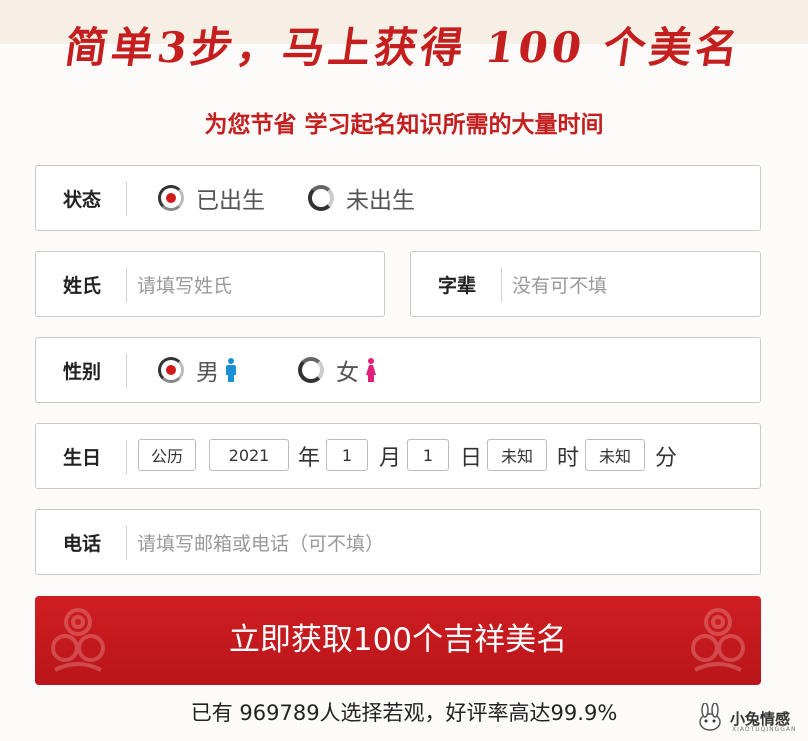 The image size is (808, 741). Describe the element at coordinates (710, 717) in the screenshot. I see `rabbit-logo-icon` at that location.